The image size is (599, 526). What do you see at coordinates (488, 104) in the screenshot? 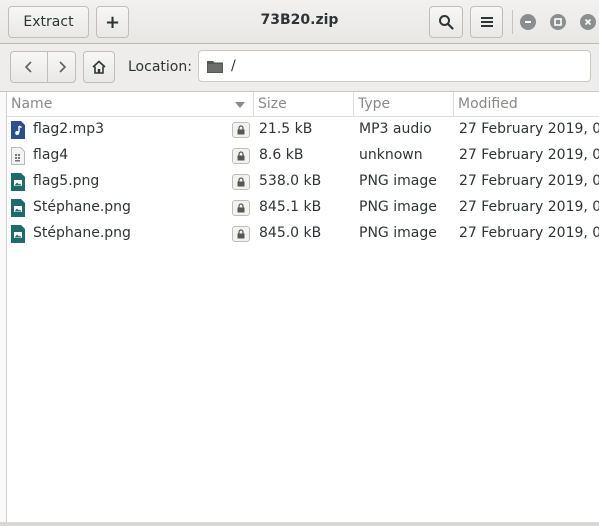
I see `column-header-modified-label: Modified` at bounding box center [488, 104].